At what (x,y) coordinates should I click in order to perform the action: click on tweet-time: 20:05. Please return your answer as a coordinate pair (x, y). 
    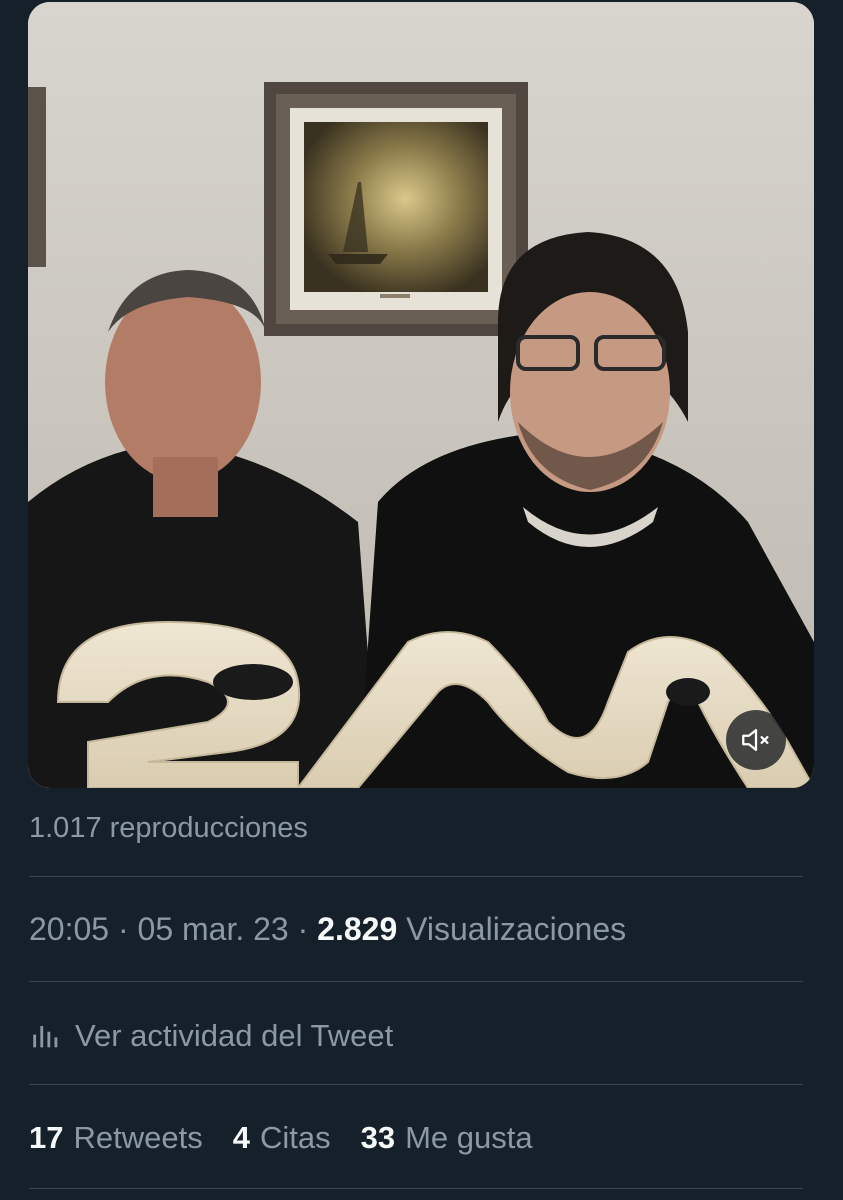
    Looking at the image, I should click on (69, 929).